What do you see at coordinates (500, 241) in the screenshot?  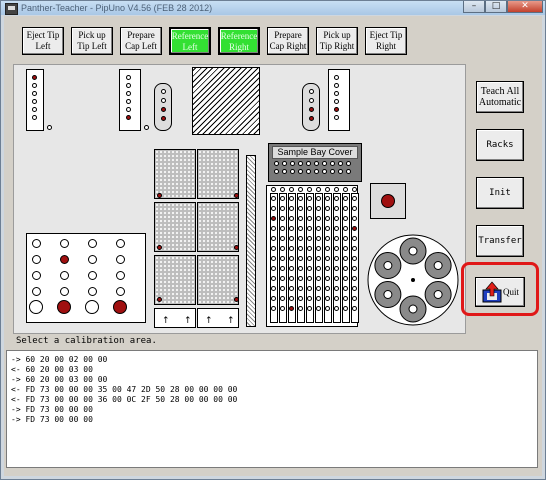 I see `transfer-button: Transfer` at bounding box center [500, 241].